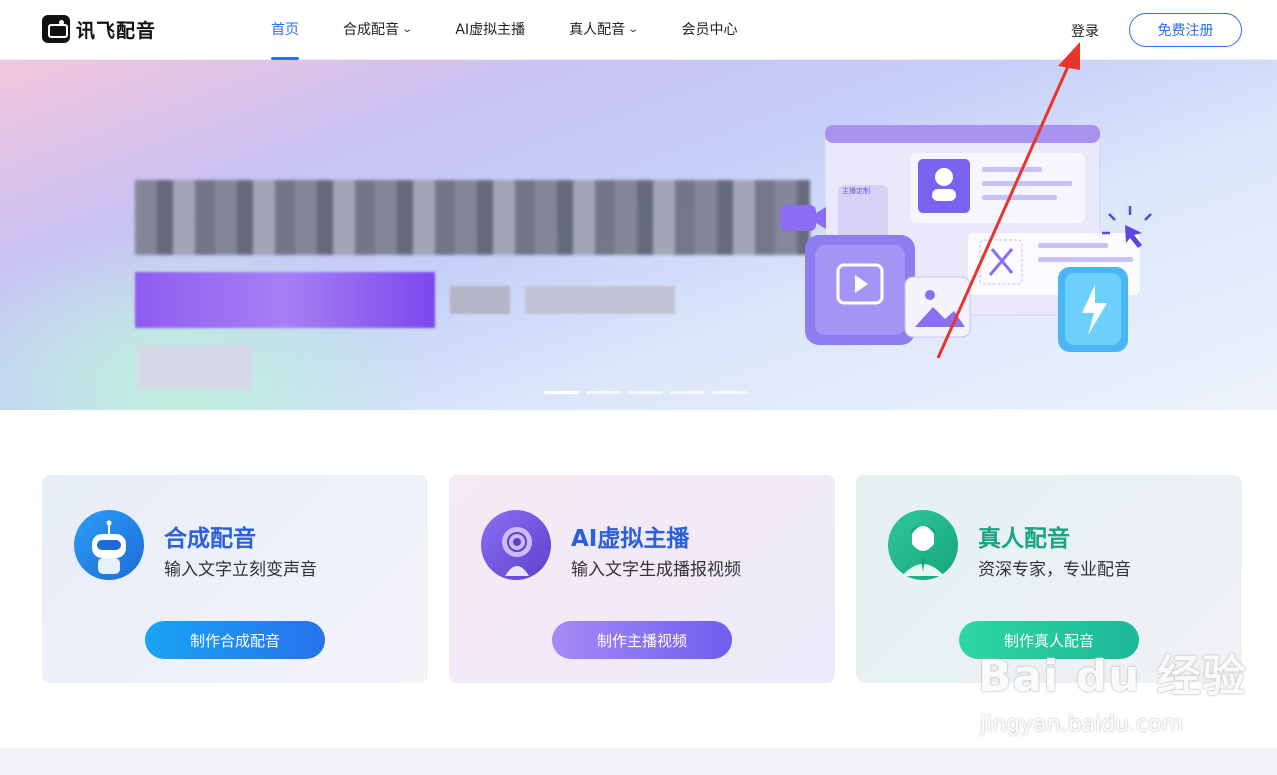  Describe the element at coordinates (194, 367) in the screenshot. I see `blurred-cta-button` at that location.